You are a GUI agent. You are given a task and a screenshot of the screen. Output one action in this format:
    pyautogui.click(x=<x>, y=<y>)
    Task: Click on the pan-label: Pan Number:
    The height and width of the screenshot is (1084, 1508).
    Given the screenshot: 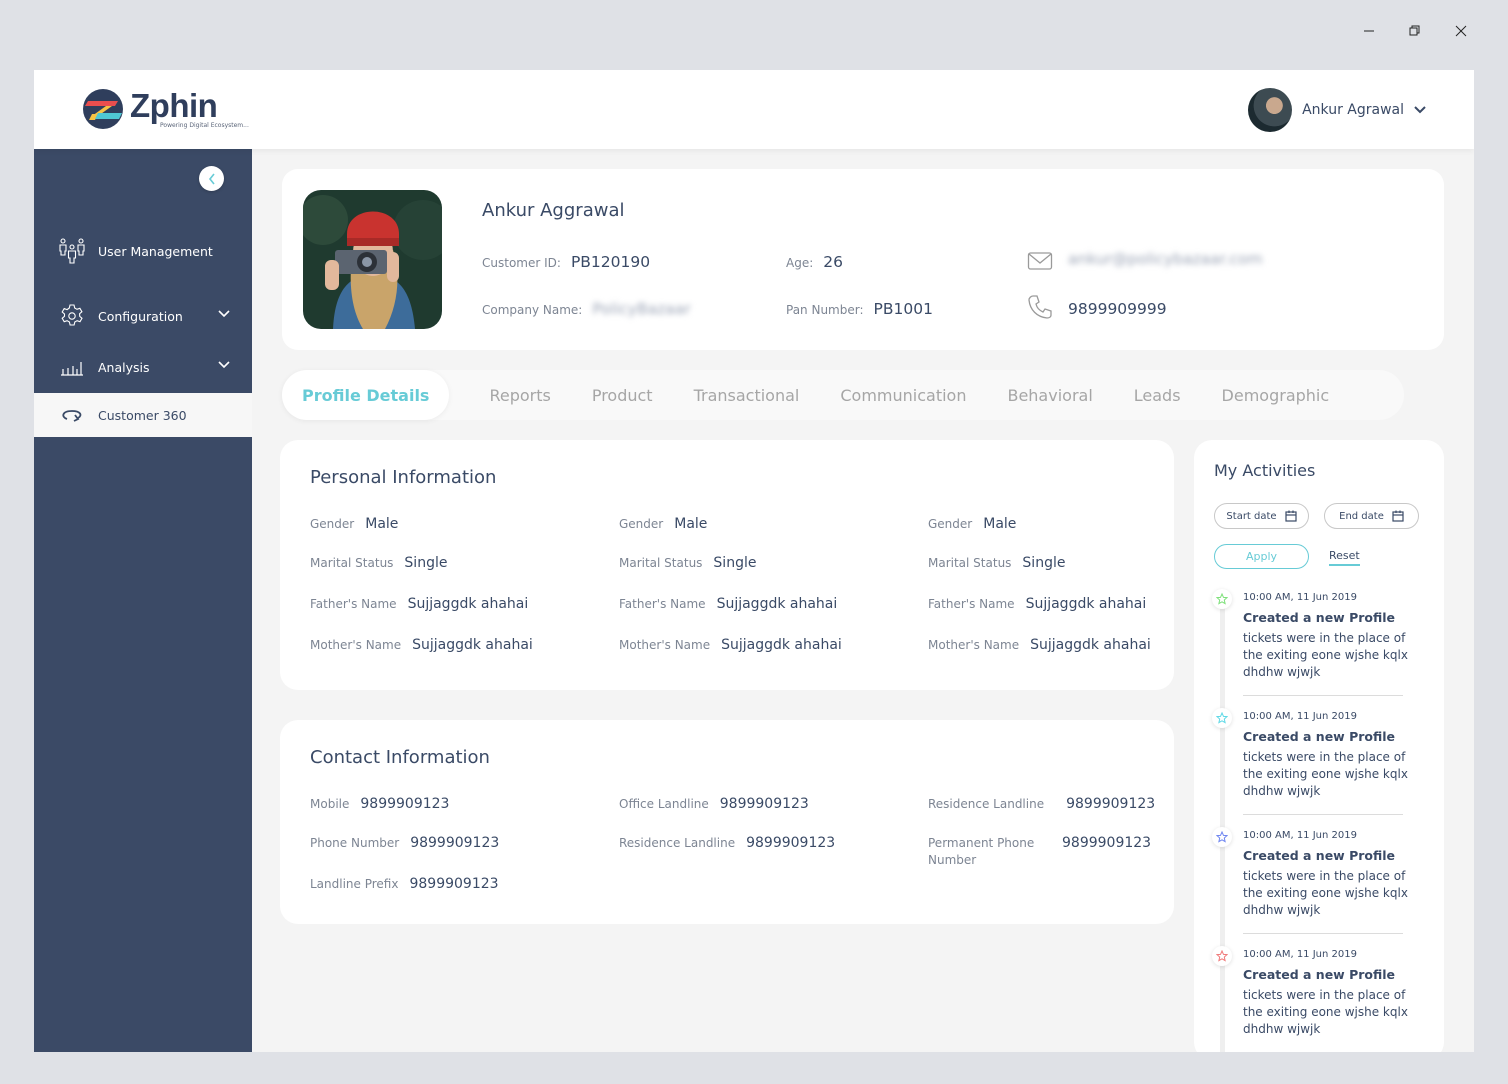 What is the action you would take?
    pyautogui.click(x=825, y=310)
    